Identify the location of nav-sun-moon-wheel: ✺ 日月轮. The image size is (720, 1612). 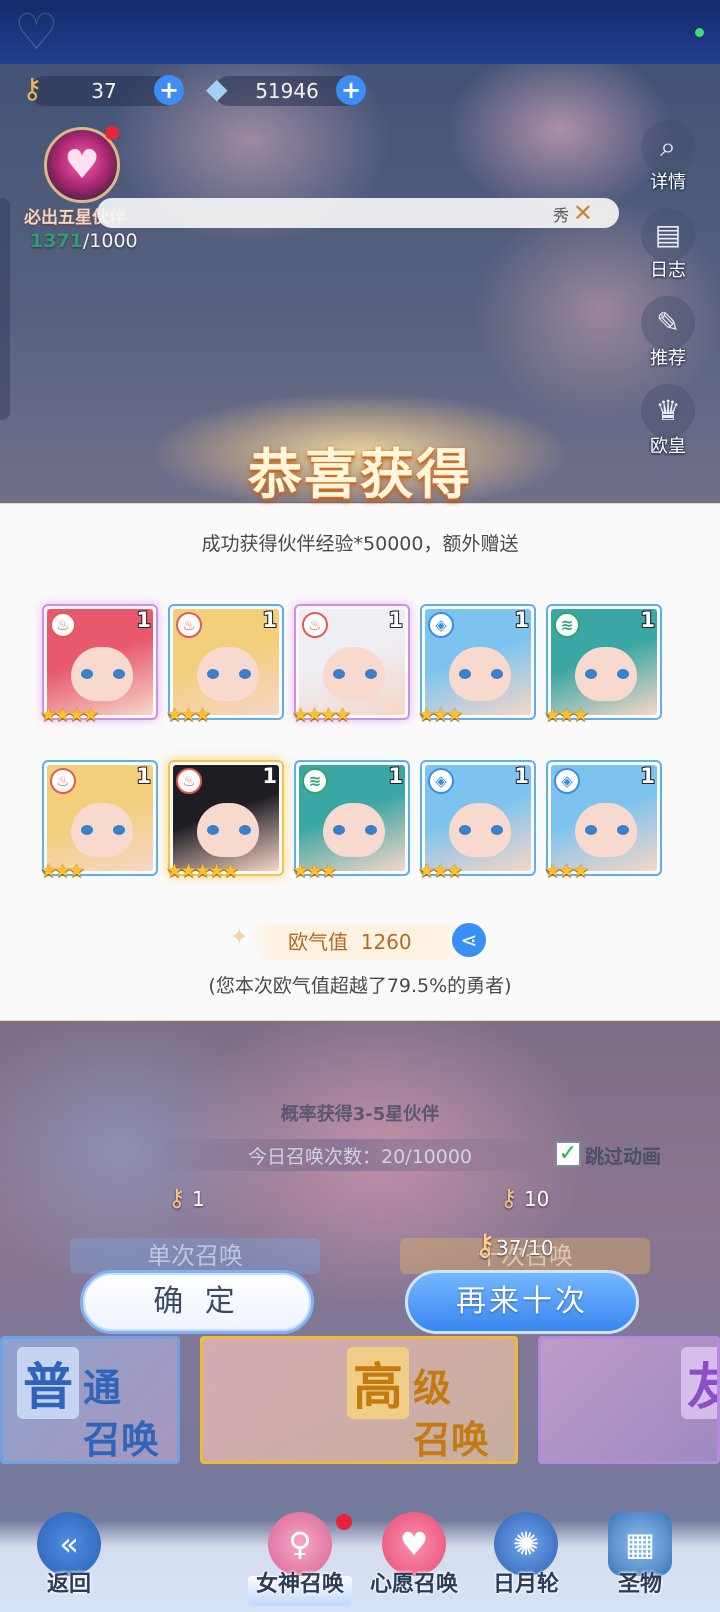
(526, 1555).